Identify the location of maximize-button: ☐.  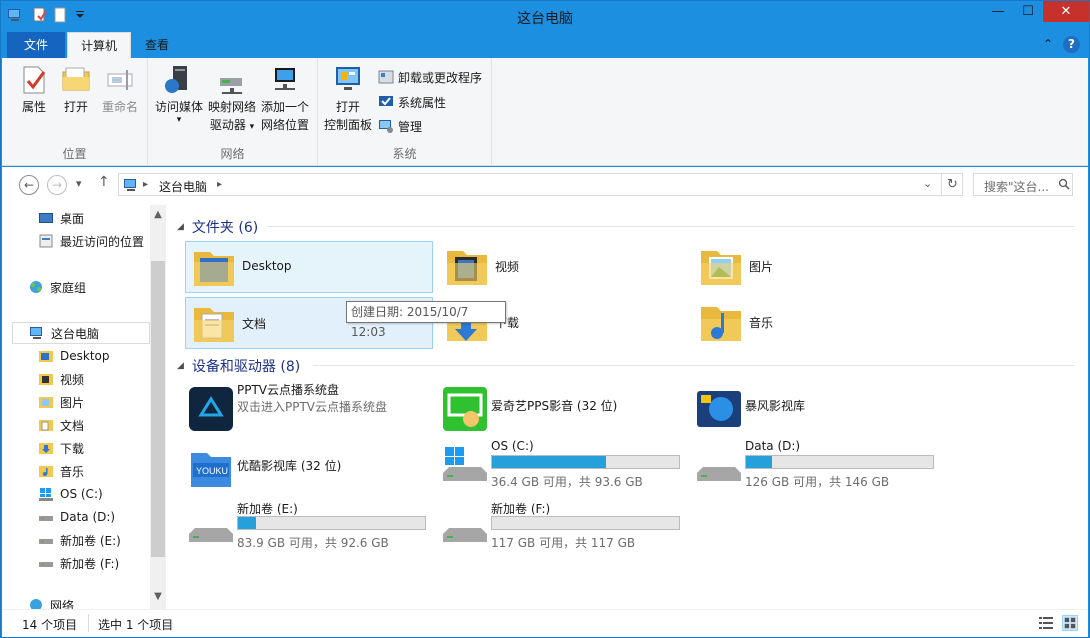
(1028, 11).